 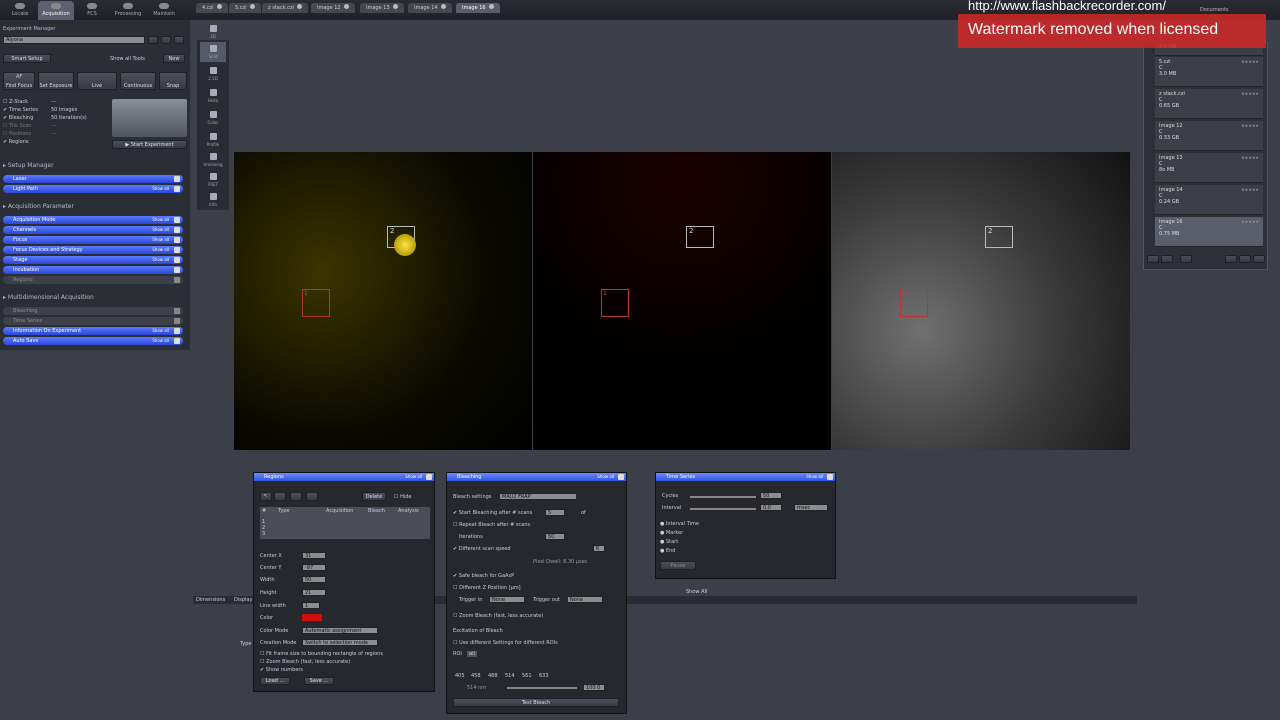 What do you see at coordinates (382, 8) in the screenshot?
I see `image-tab: Image 13` at bounding box center [382, 8].